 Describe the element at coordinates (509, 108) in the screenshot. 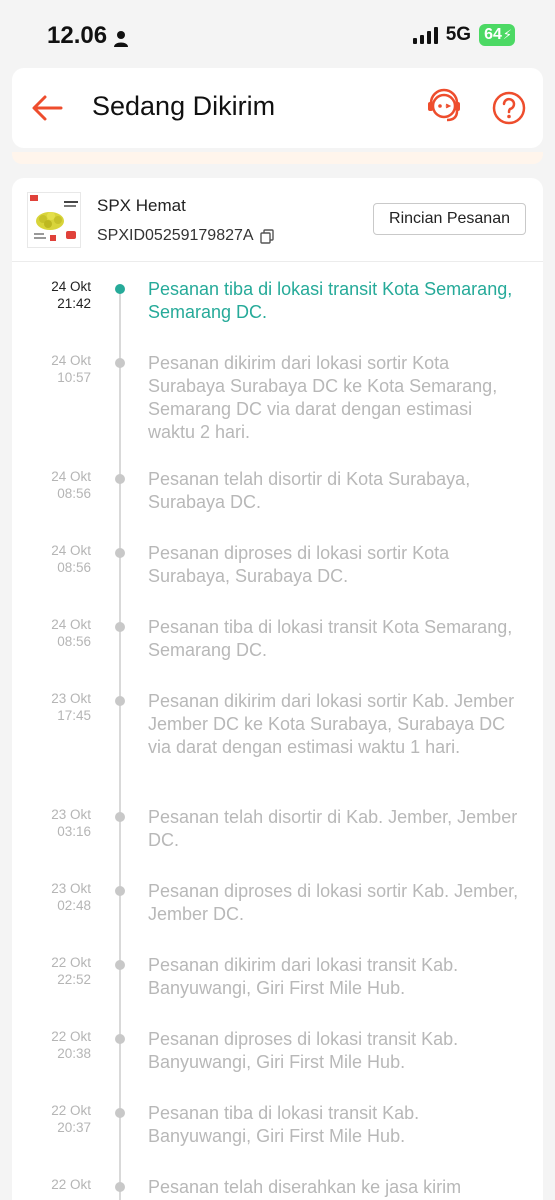

I see `help-icon` at that location.